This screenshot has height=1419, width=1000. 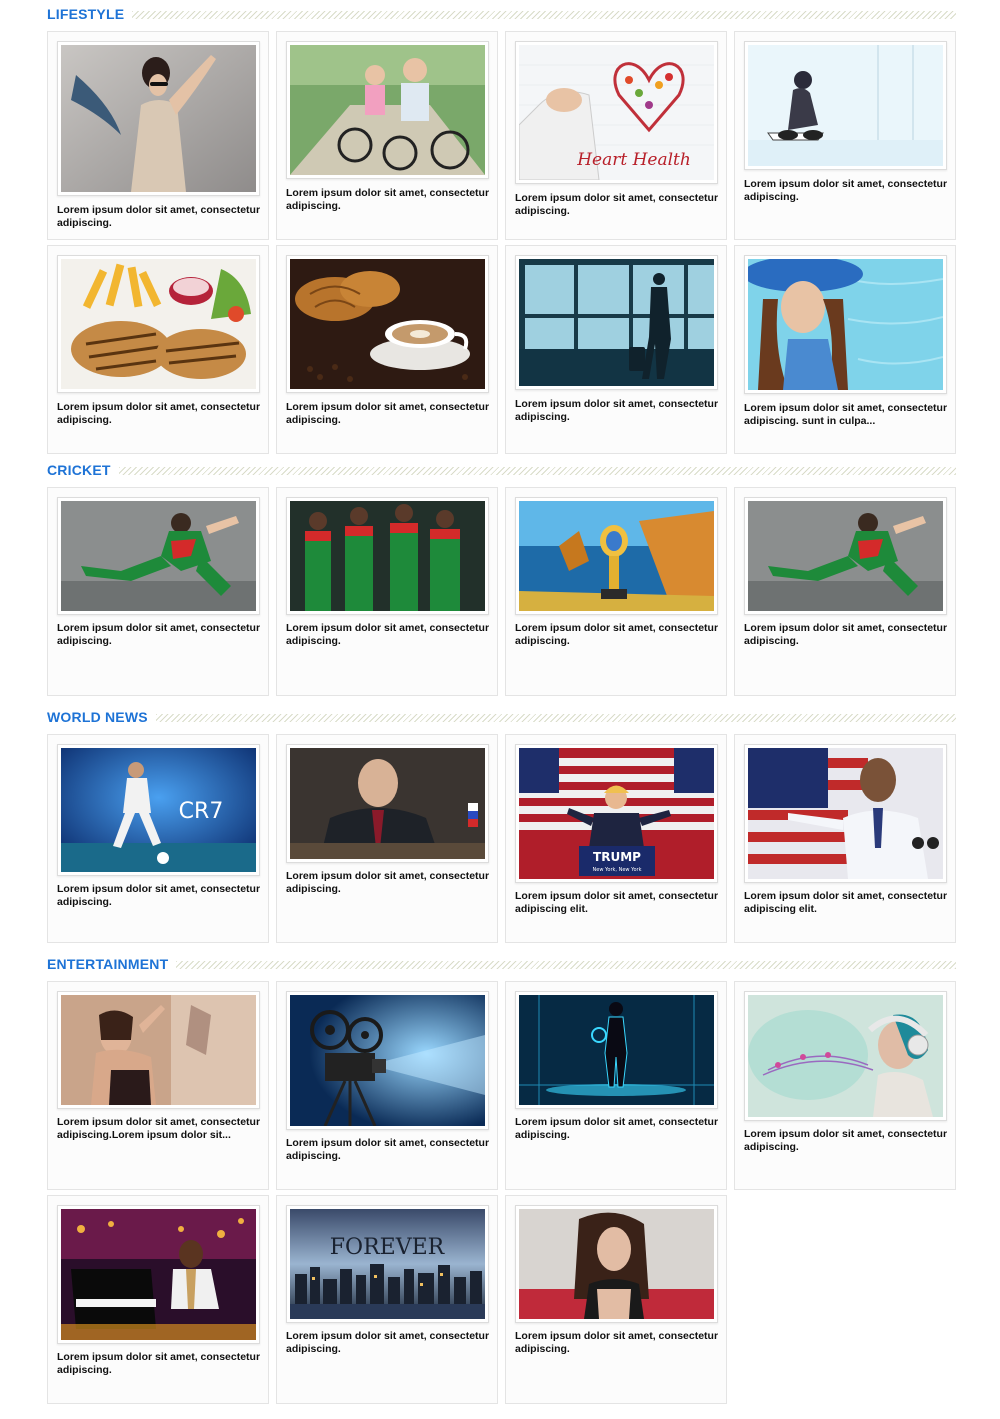 What do you see at coordinates (387, 1264) in the screenshot?
I see `article-thumbnail: FOREVER` at bounding box center [387, 1264].